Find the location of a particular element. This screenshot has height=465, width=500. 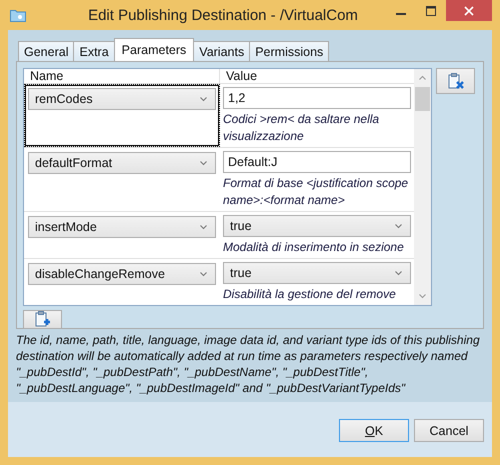

grid-cell: insertMode is located at coordinates (122, 235).